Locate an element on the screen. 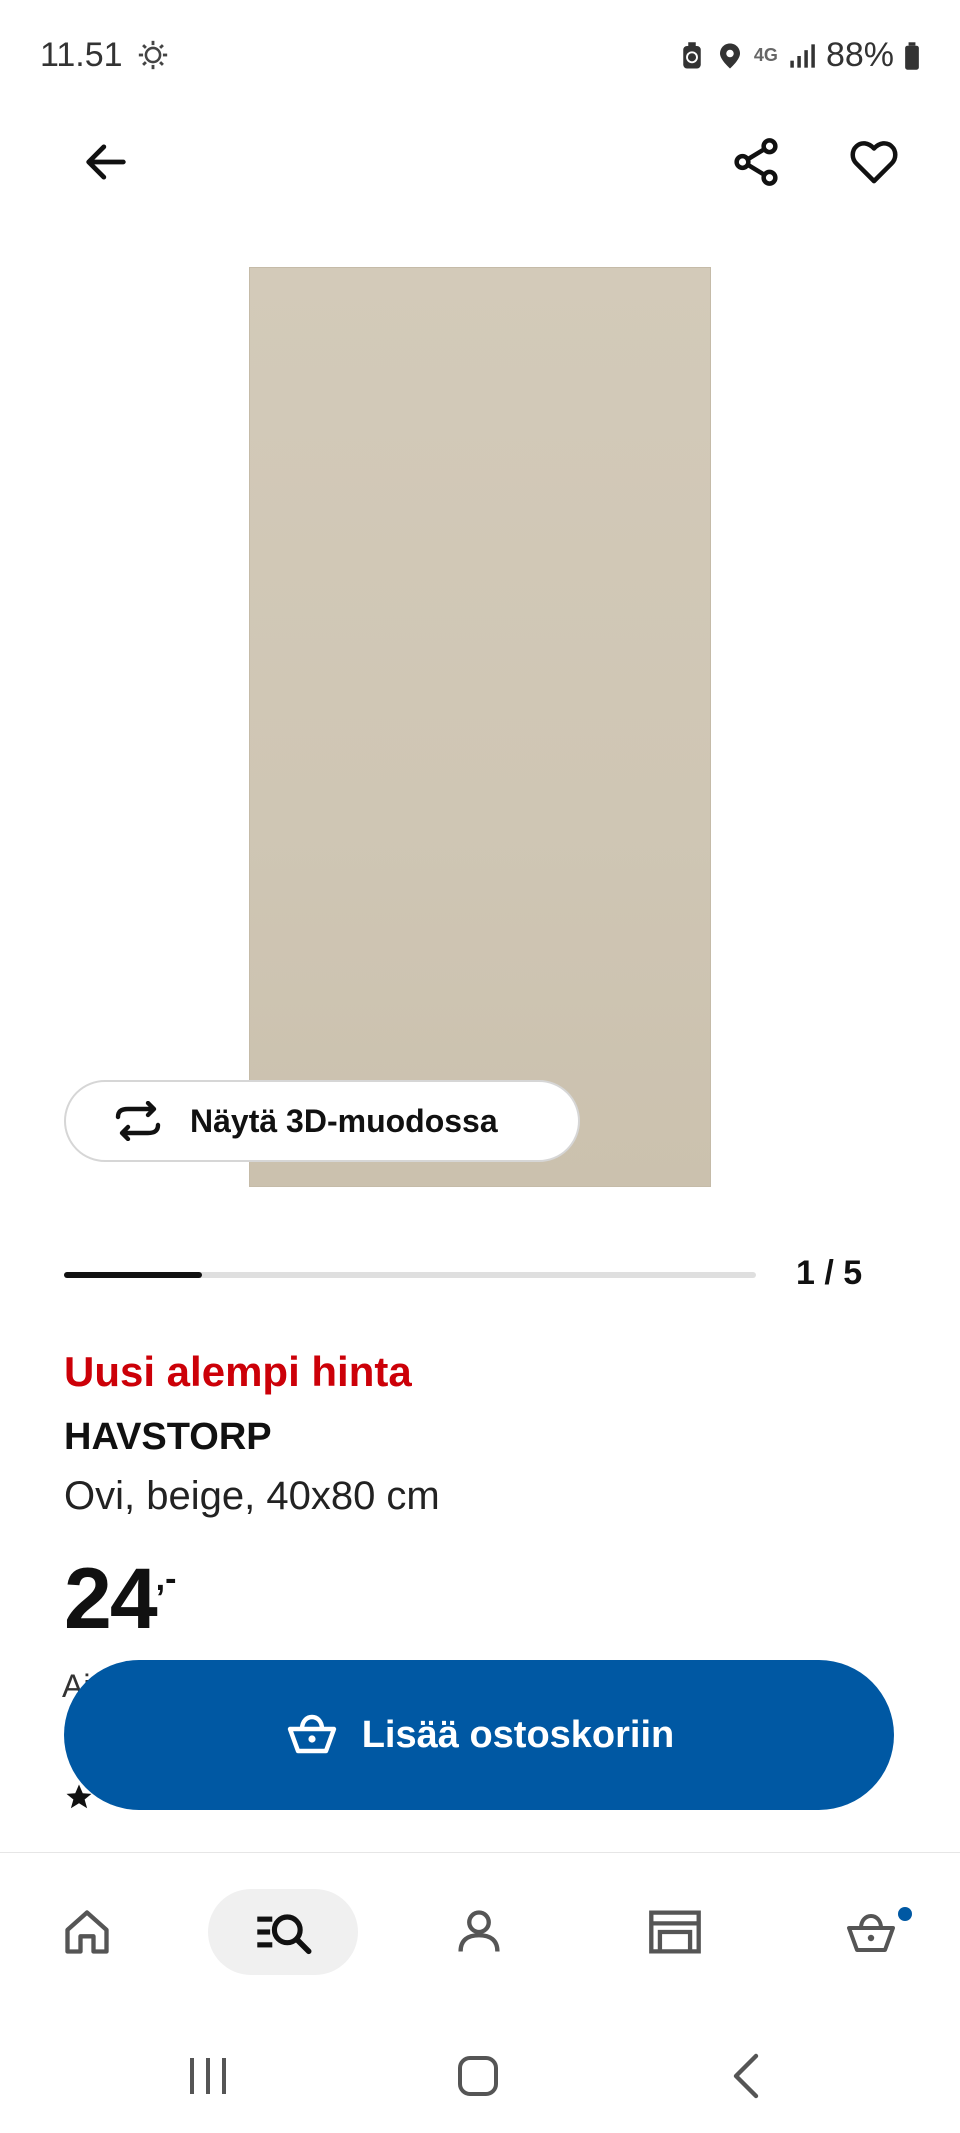 The image size is (960, 2133). product-price: 24 ,- is located at coordinates (120, 1599).